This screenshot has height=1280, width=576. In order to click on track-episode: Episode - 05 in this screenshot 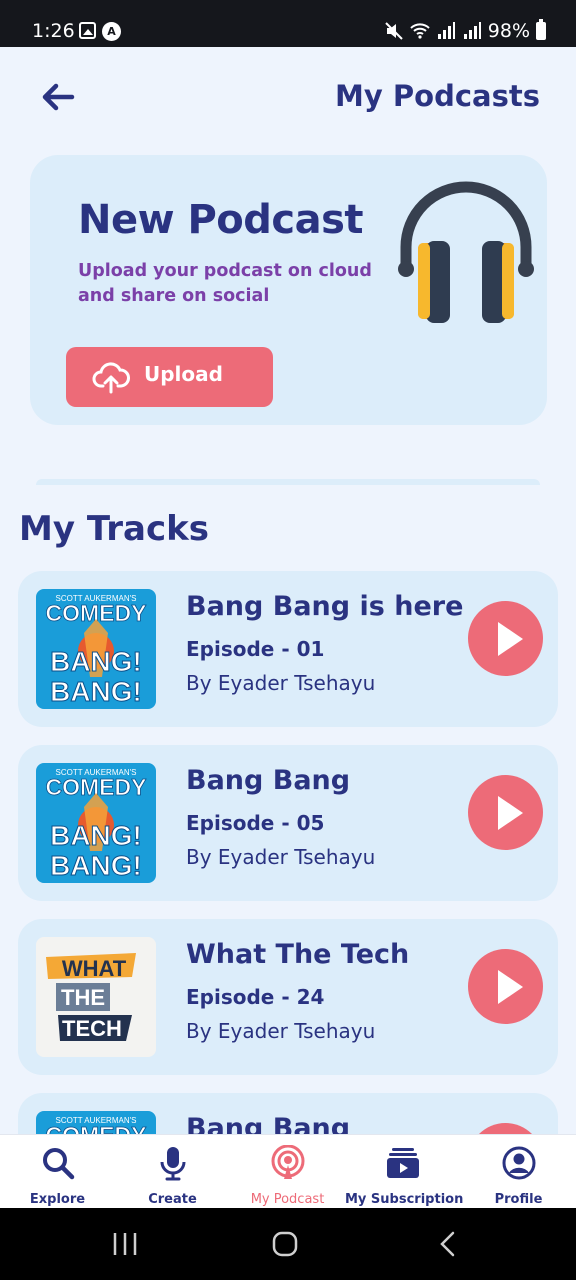, I will do `click(255, 823)`.